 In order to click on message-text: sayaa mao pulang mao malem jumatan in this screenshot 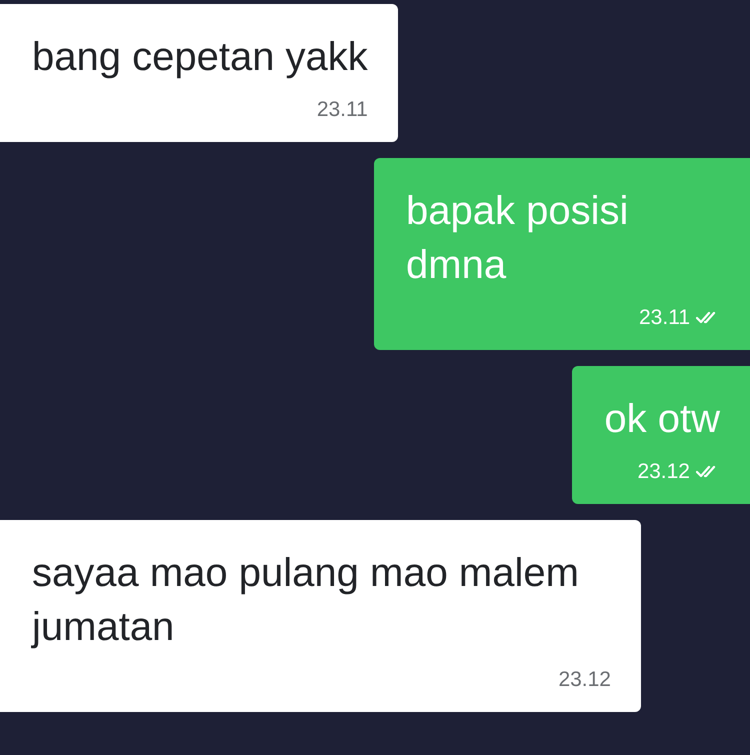, I will do `click(306, 600)`.